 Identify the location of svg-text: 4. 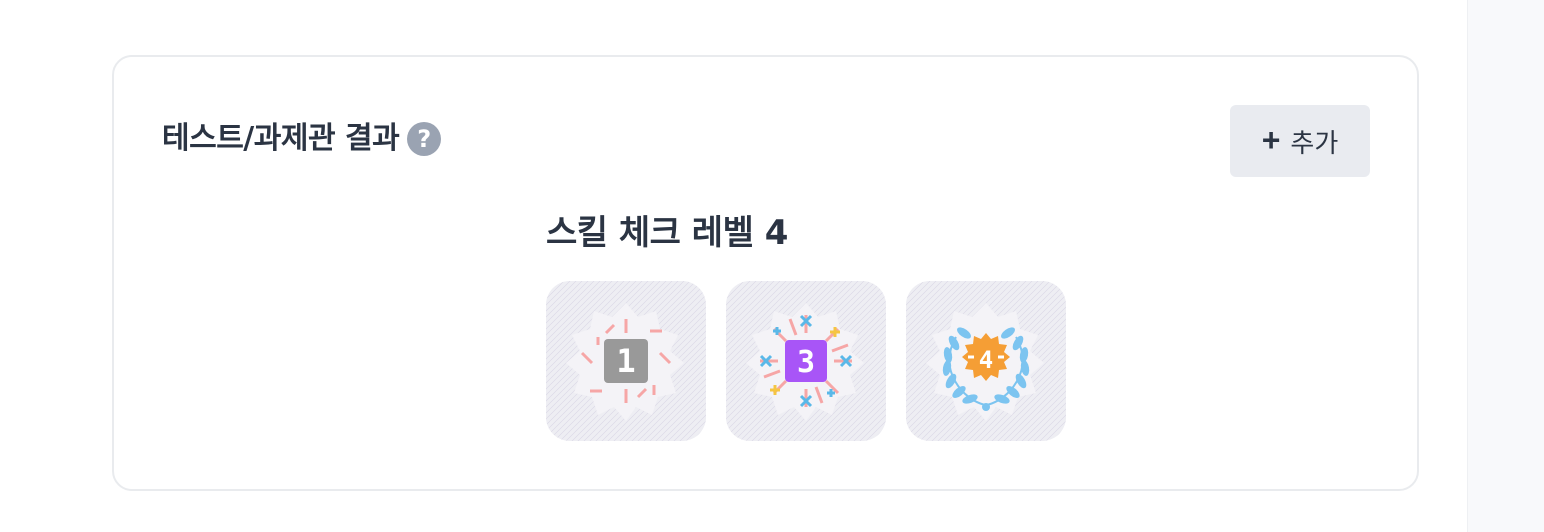
(986, 360).